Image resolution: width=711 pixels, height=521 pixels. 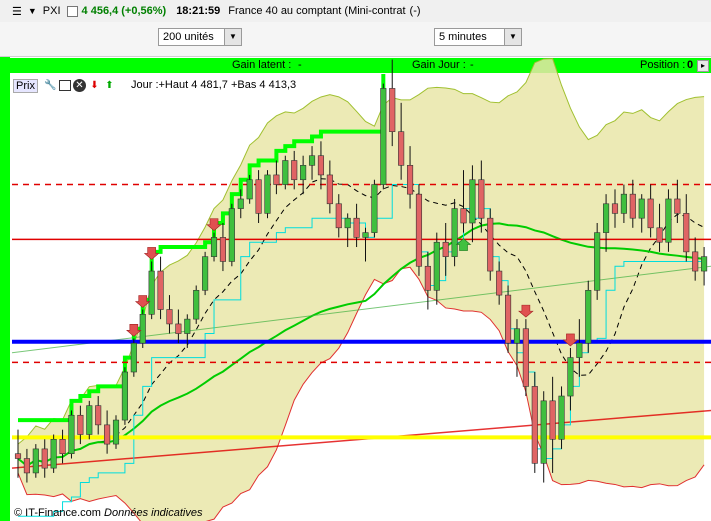 I want to click on arrow-up-icon: ⬆, so click(x=109, y=85).